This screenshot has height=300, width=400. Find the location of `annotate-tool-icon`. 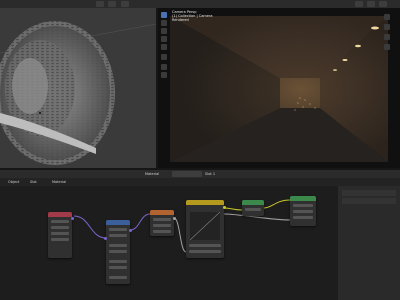

annotate-tool-icon is located at coordinates (164, 67).